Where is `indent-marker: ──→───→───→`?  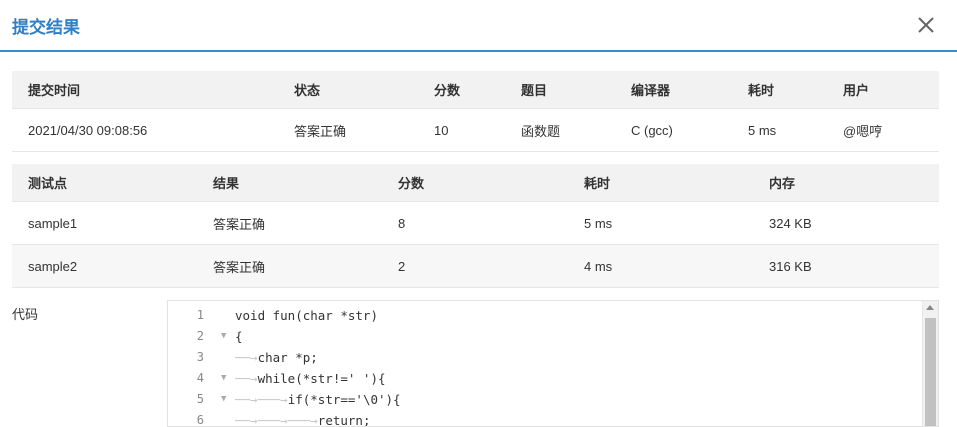 indent-marker: ──→───→───→ is located at coordinates (276, 420).